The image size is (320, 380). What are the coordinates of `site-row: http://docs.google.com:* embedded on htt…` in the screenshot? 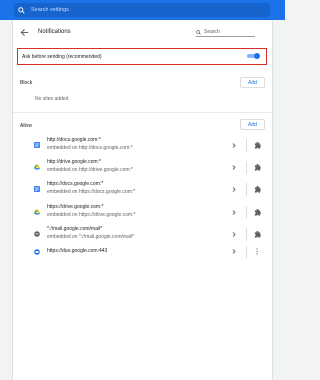 It's located at (142, 146).